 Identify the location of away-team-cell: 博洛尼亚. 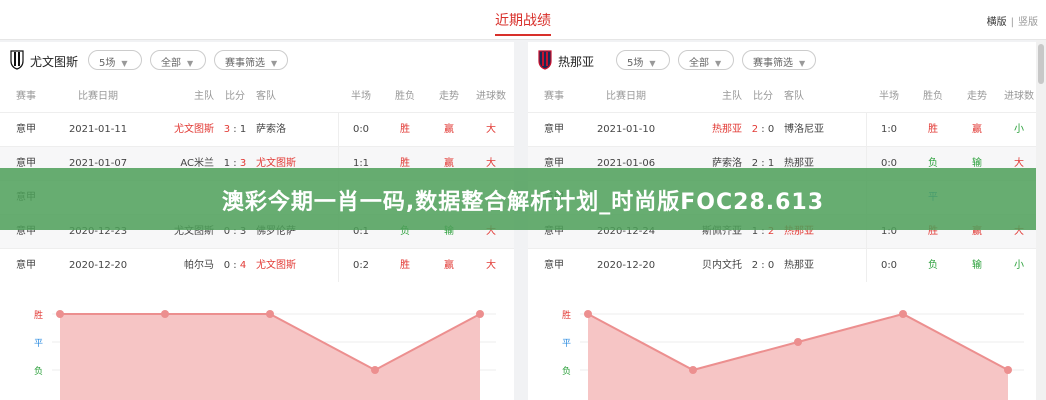
(823, 130).